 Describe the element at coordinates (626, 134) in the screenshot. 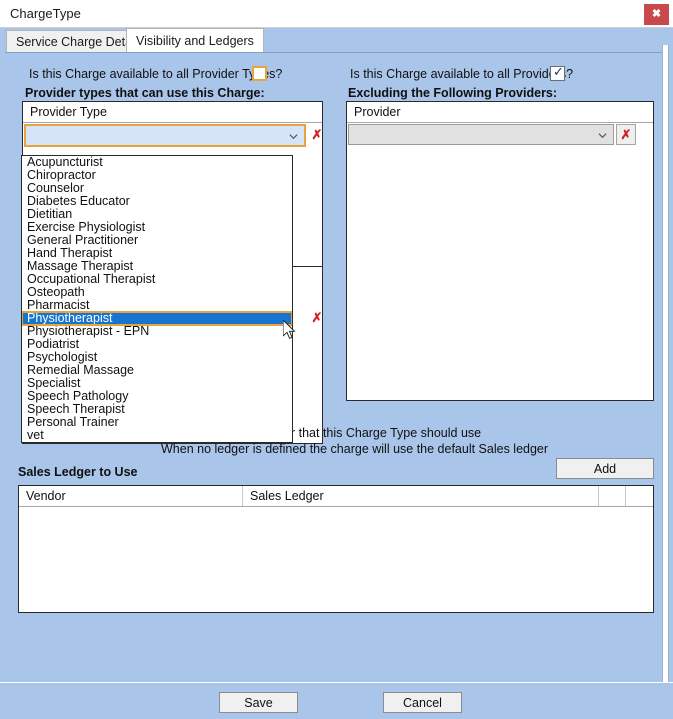

I see `provider-delete-button: ✗` at that location.